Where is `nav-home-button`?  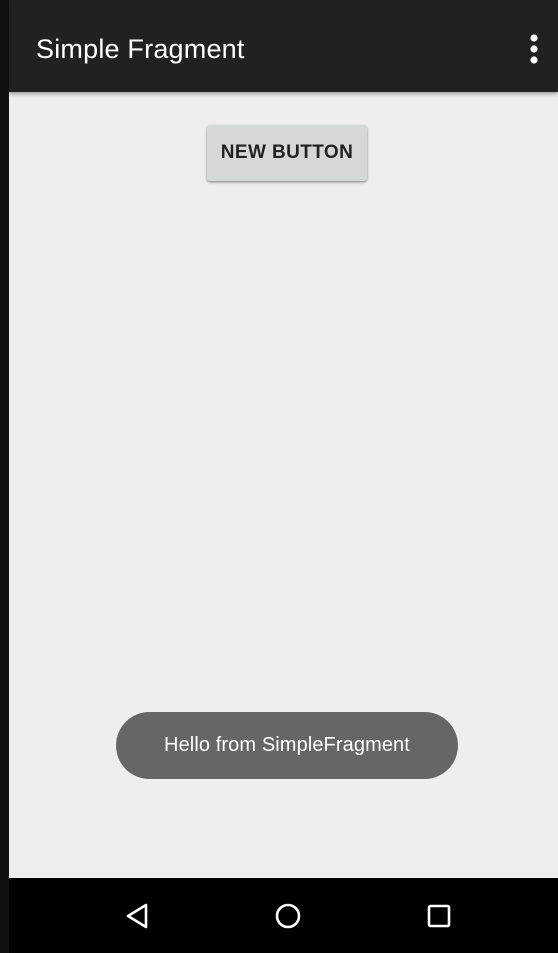
nav-home-button is located at coordinates (288, 916).